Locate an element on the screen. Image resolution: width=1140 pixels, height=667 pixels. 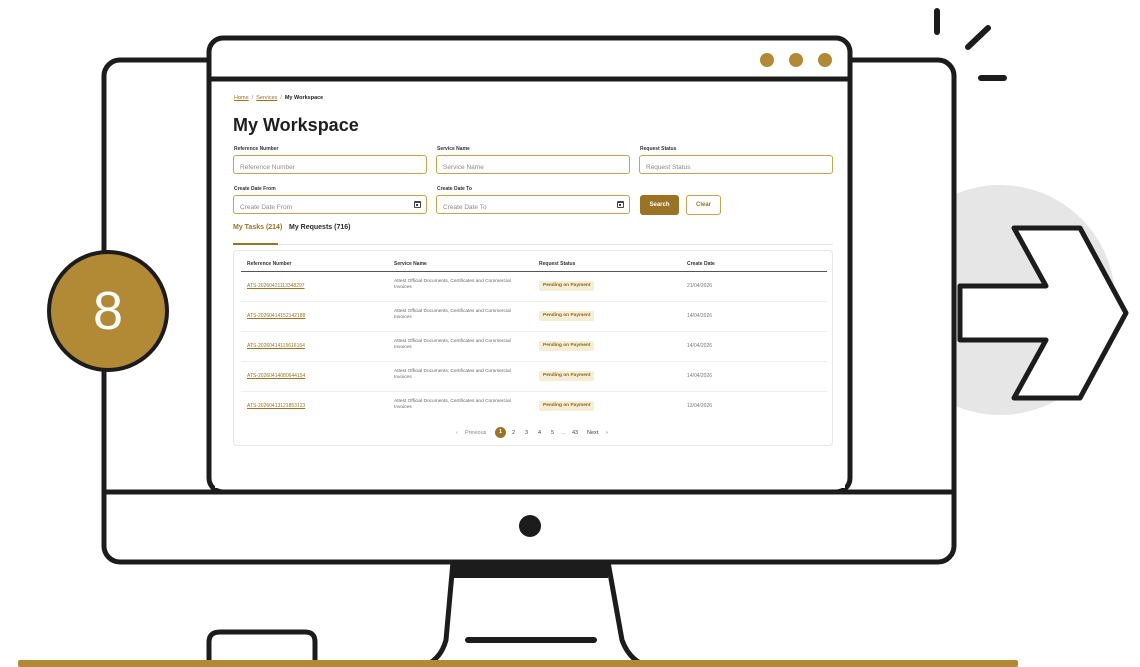
service-name-input is located at coordinates (533, 167).